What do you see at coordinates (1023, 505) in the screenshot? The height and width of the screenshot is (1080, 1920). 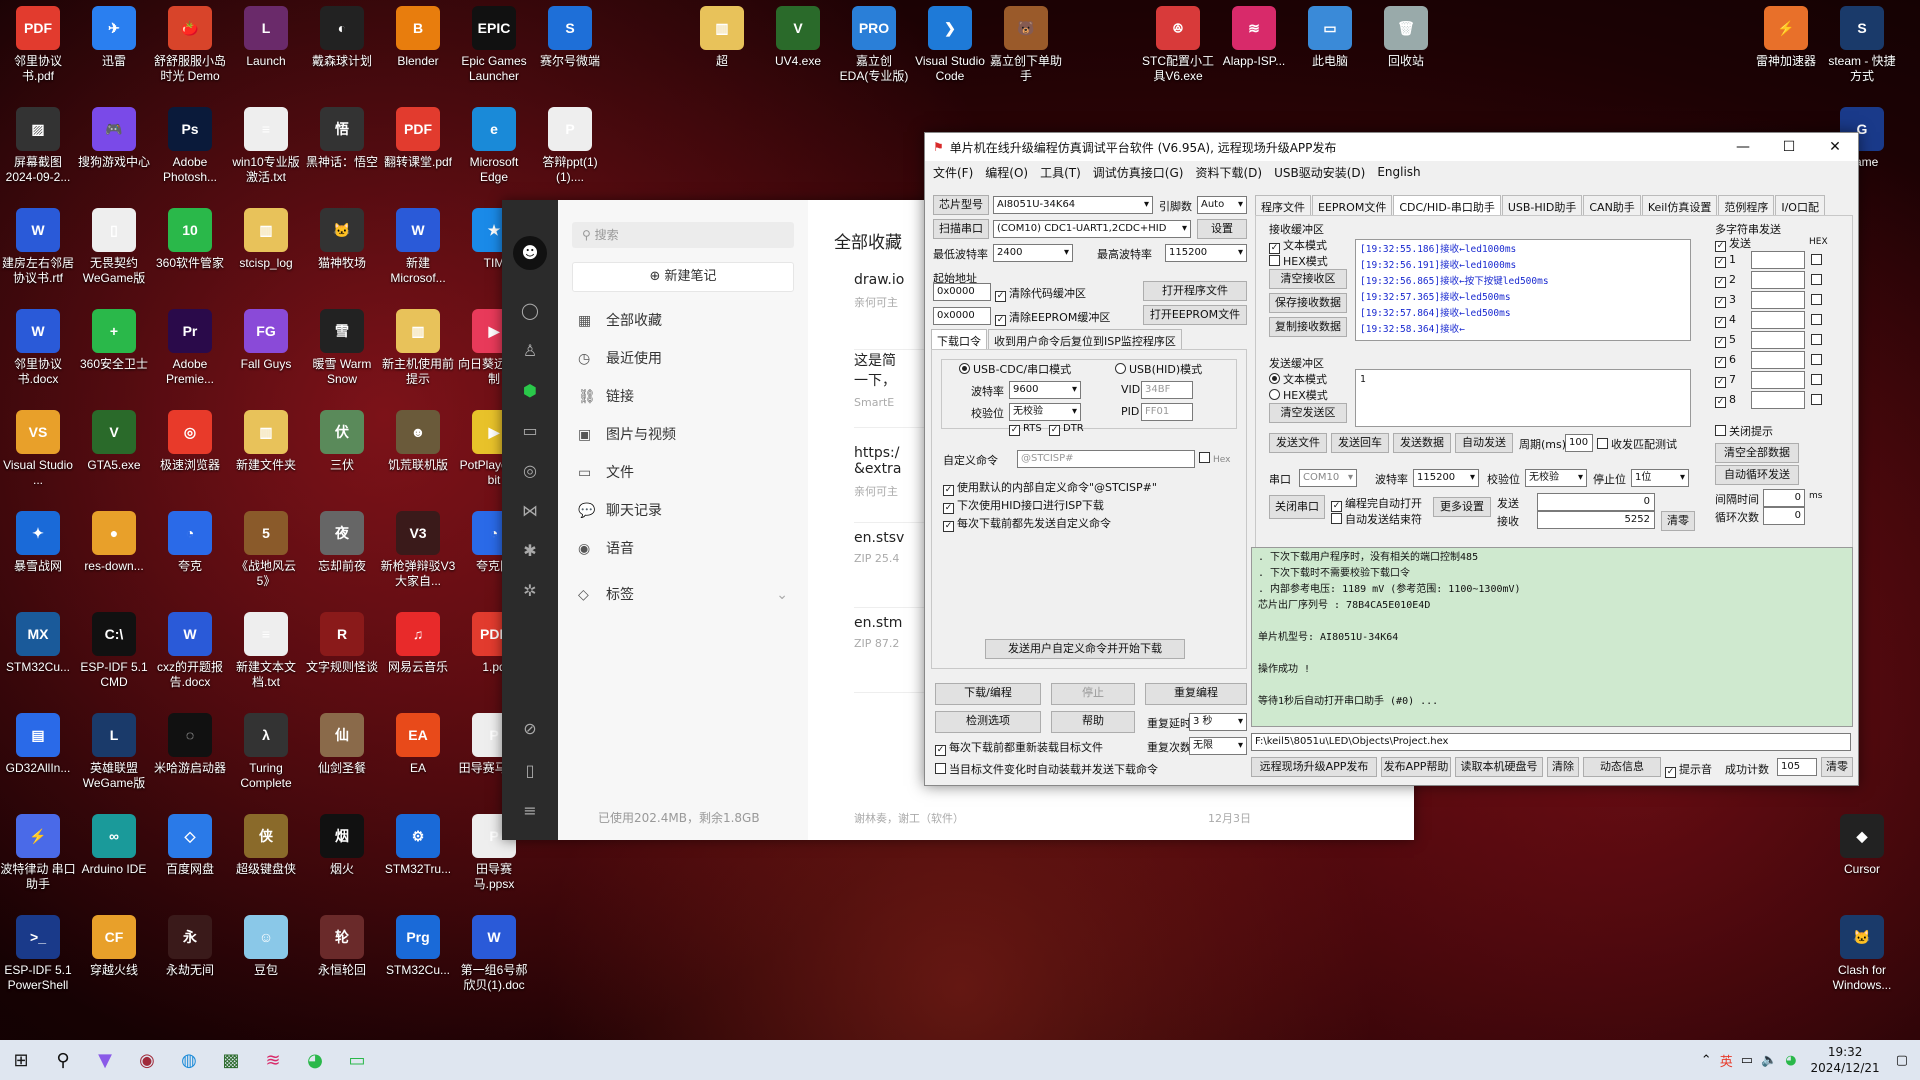 I see `hid-next-checkbox: ✓ 下次使用HID接口进行ISP下载` at bounding box center [1023, 505].